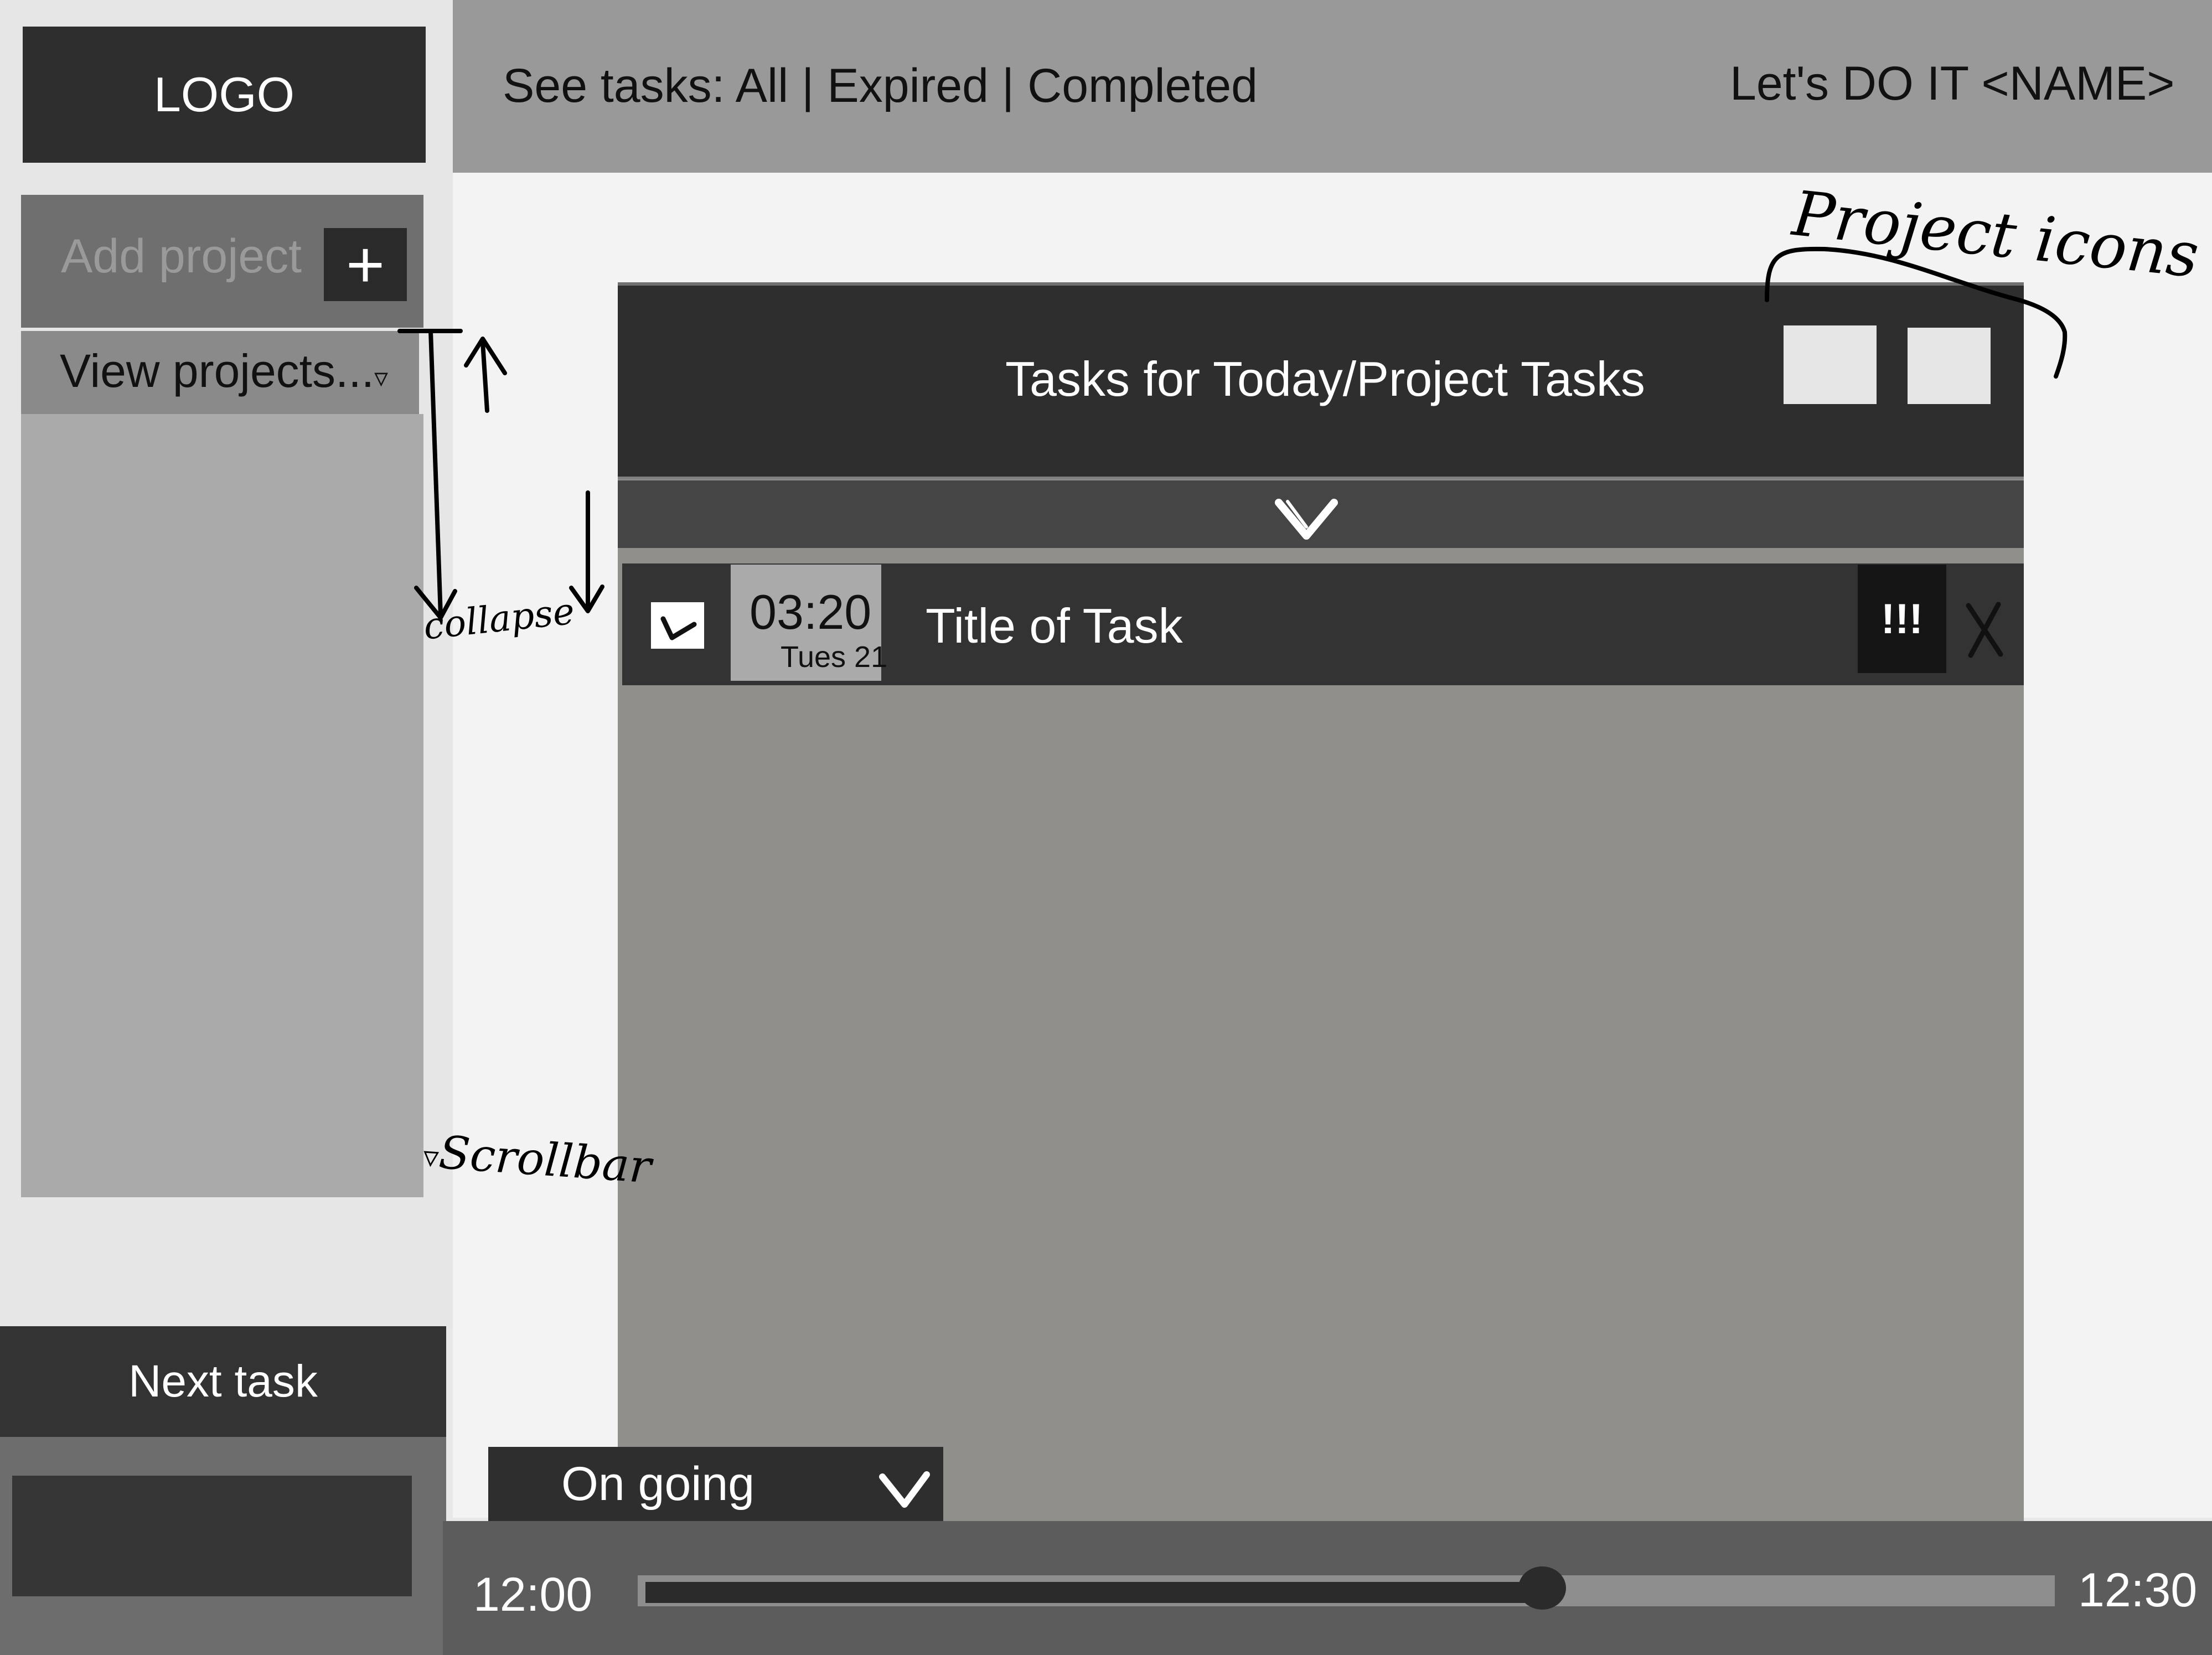 This screenshot has height=1655, width=2212. What do you see at coordinates (224, 371) in the screenshot?
I see `view-projects-label: View projects...▿` at bounding box center [224, 371].